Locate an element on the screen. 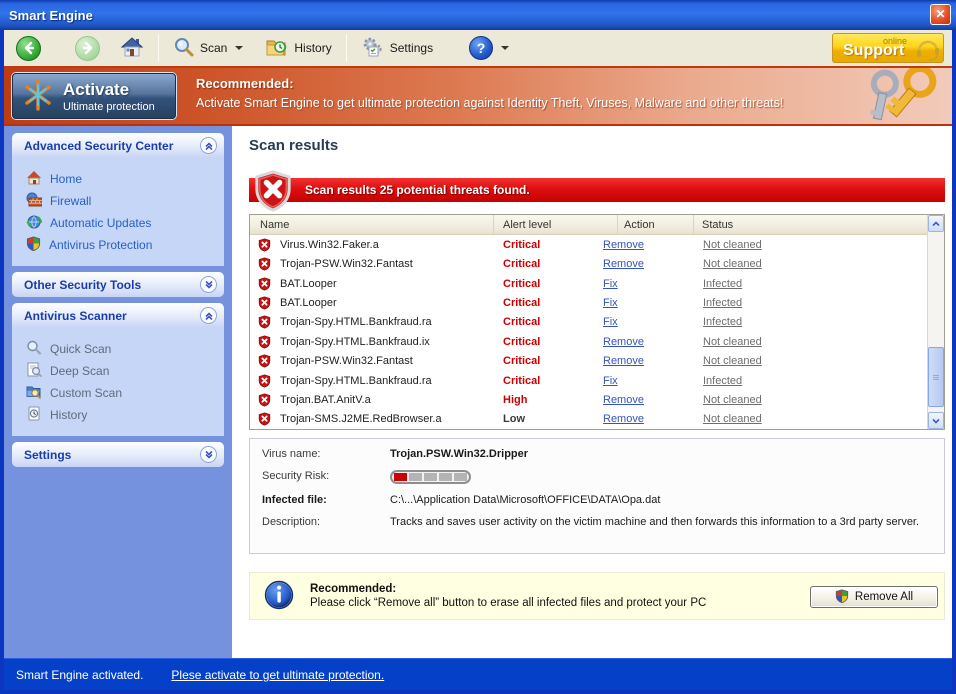  back-icon is located at coordinates (28, 48).